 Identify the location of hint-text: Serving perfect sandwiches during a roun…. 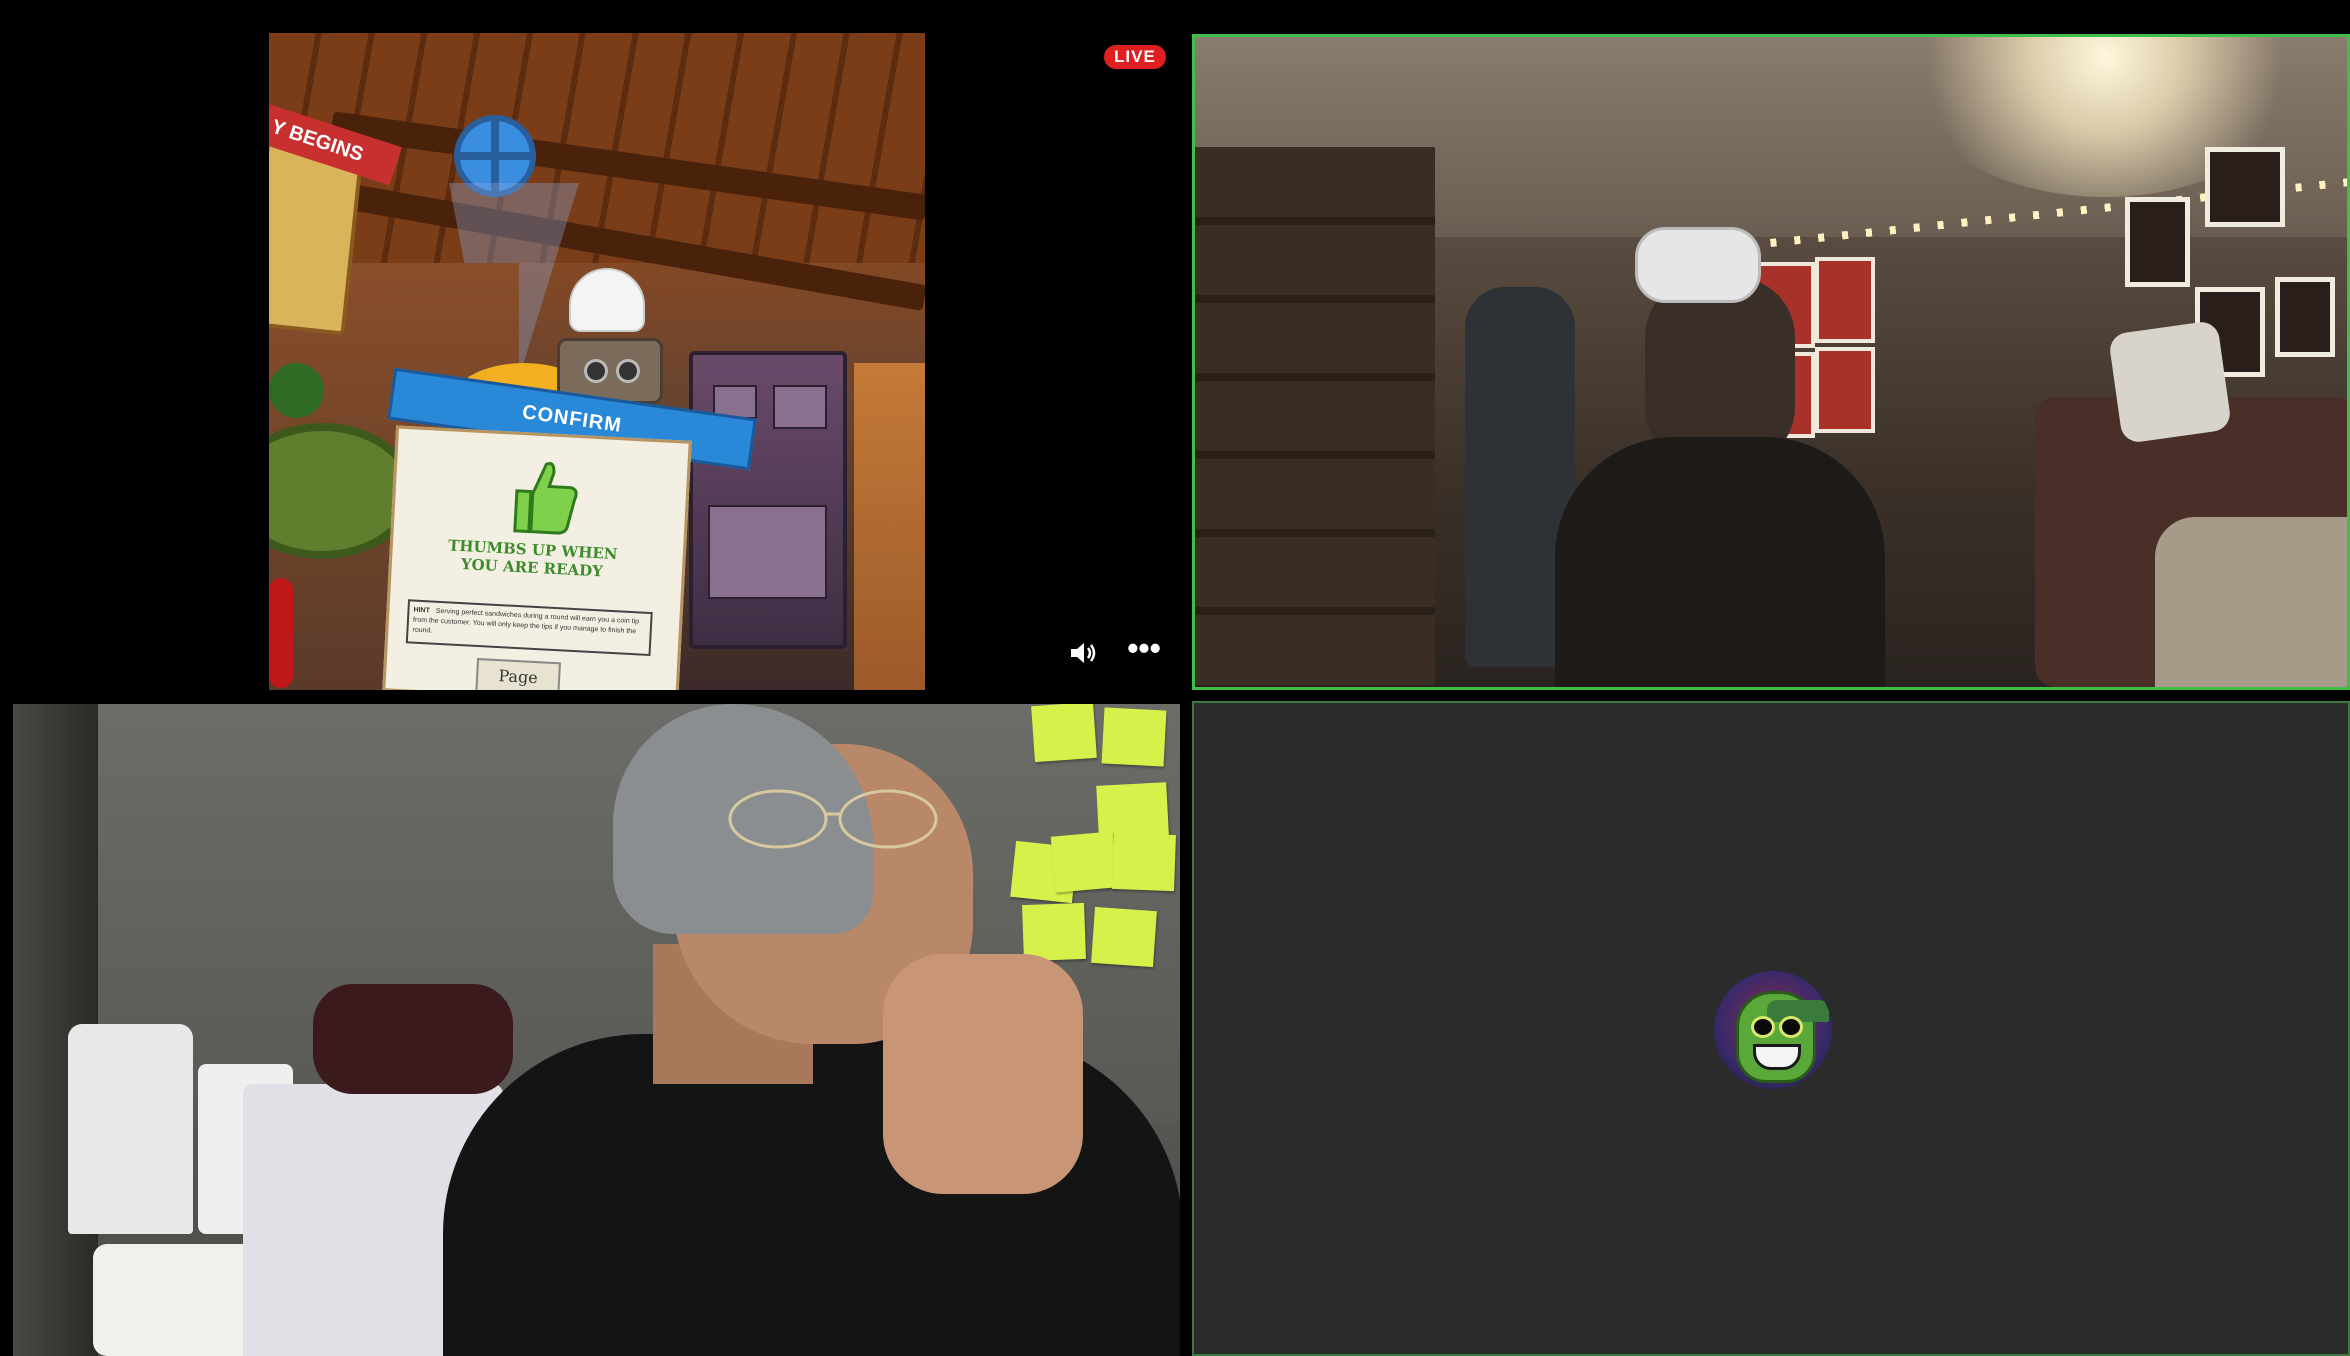
(526, 621).